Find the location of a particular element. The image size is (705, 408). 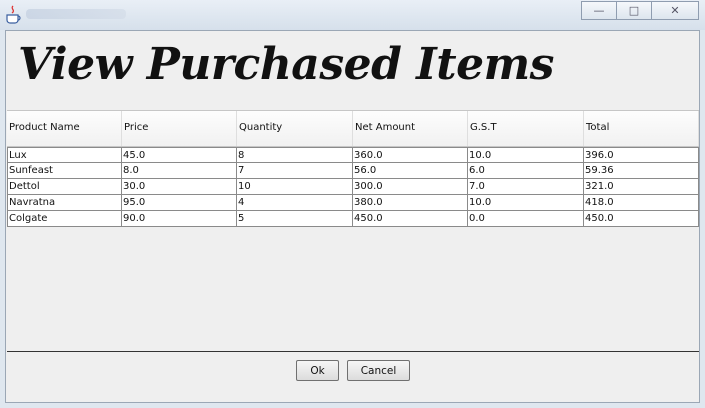

button-bar: Ok Cancel is located at coordinates (352, 371).